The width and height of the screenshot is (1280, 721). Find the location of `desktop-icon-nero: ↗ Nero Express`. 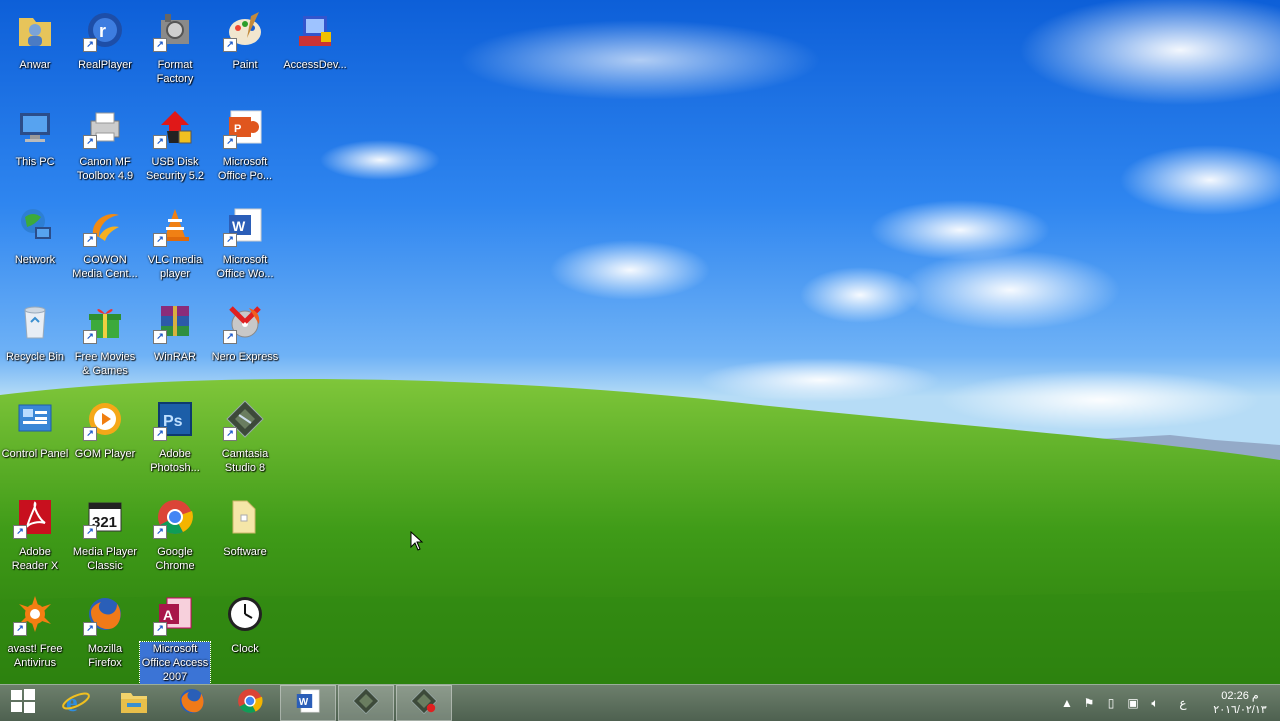

desktop-icon-nero: ↗ Nero Express is located at coordinates (245, 332).